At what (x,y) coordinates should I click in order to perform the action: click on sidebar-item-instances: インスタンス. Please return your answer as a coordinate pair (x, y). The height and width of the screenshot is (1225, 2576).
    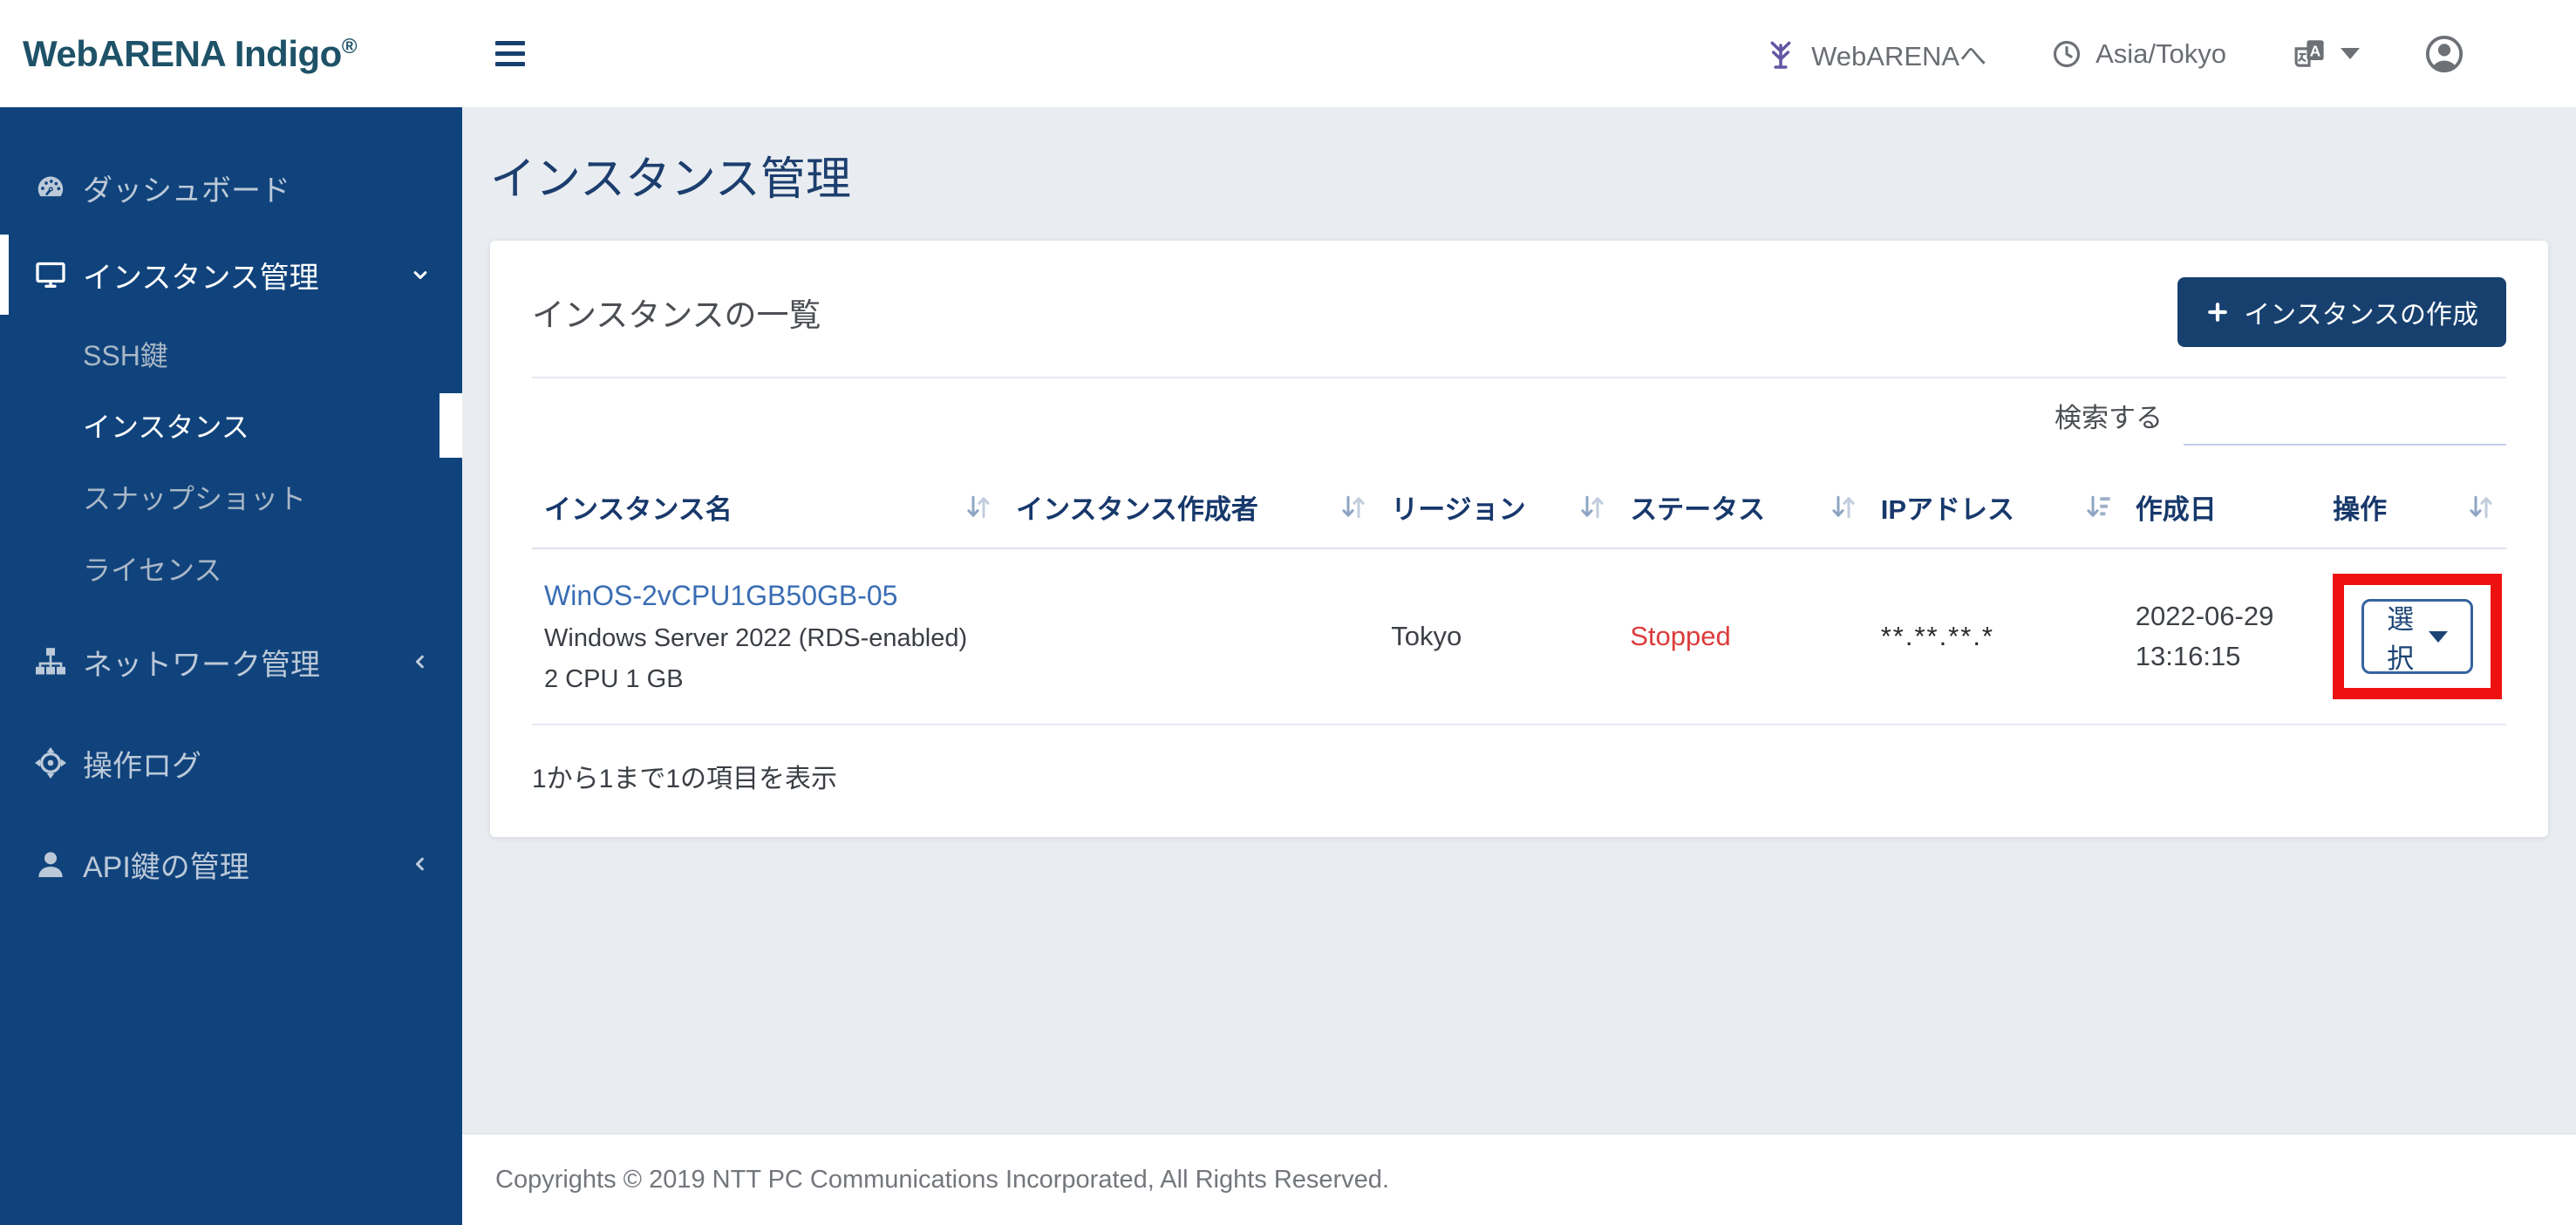
    Looking at the image, I should click on (231, 425).